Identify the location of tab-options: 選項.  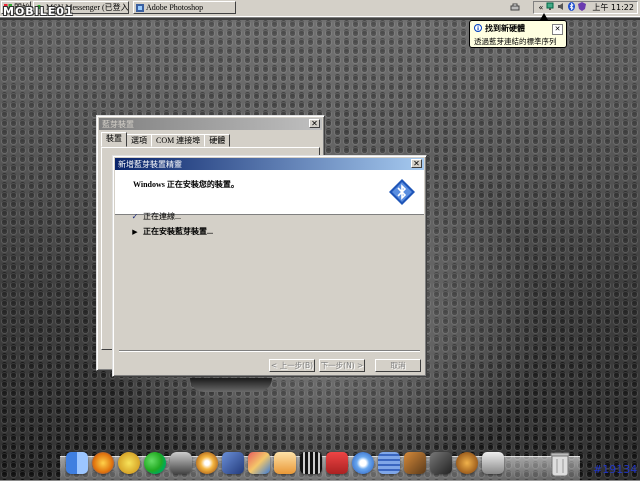
(139, 140).